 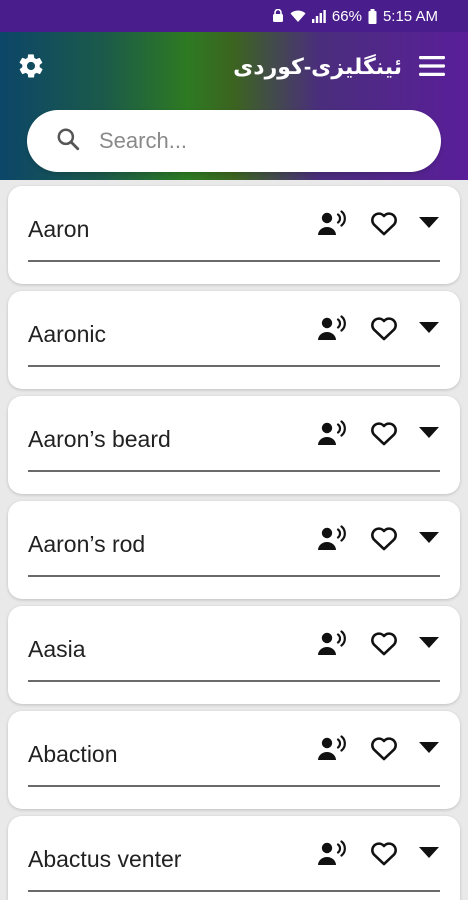 What do you see at coordinates (318, 16) in the screenshot?
I see `signal-icon` at bounding box center [318, 16].